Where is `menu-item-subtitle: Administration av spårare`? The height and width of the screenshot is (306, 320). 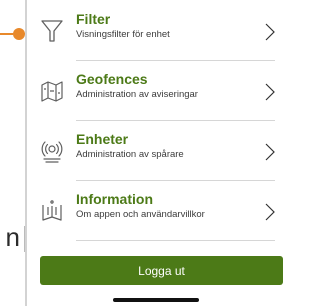
menu-item-subtitle: Administration av spårare is located at coordinates (130, 154).